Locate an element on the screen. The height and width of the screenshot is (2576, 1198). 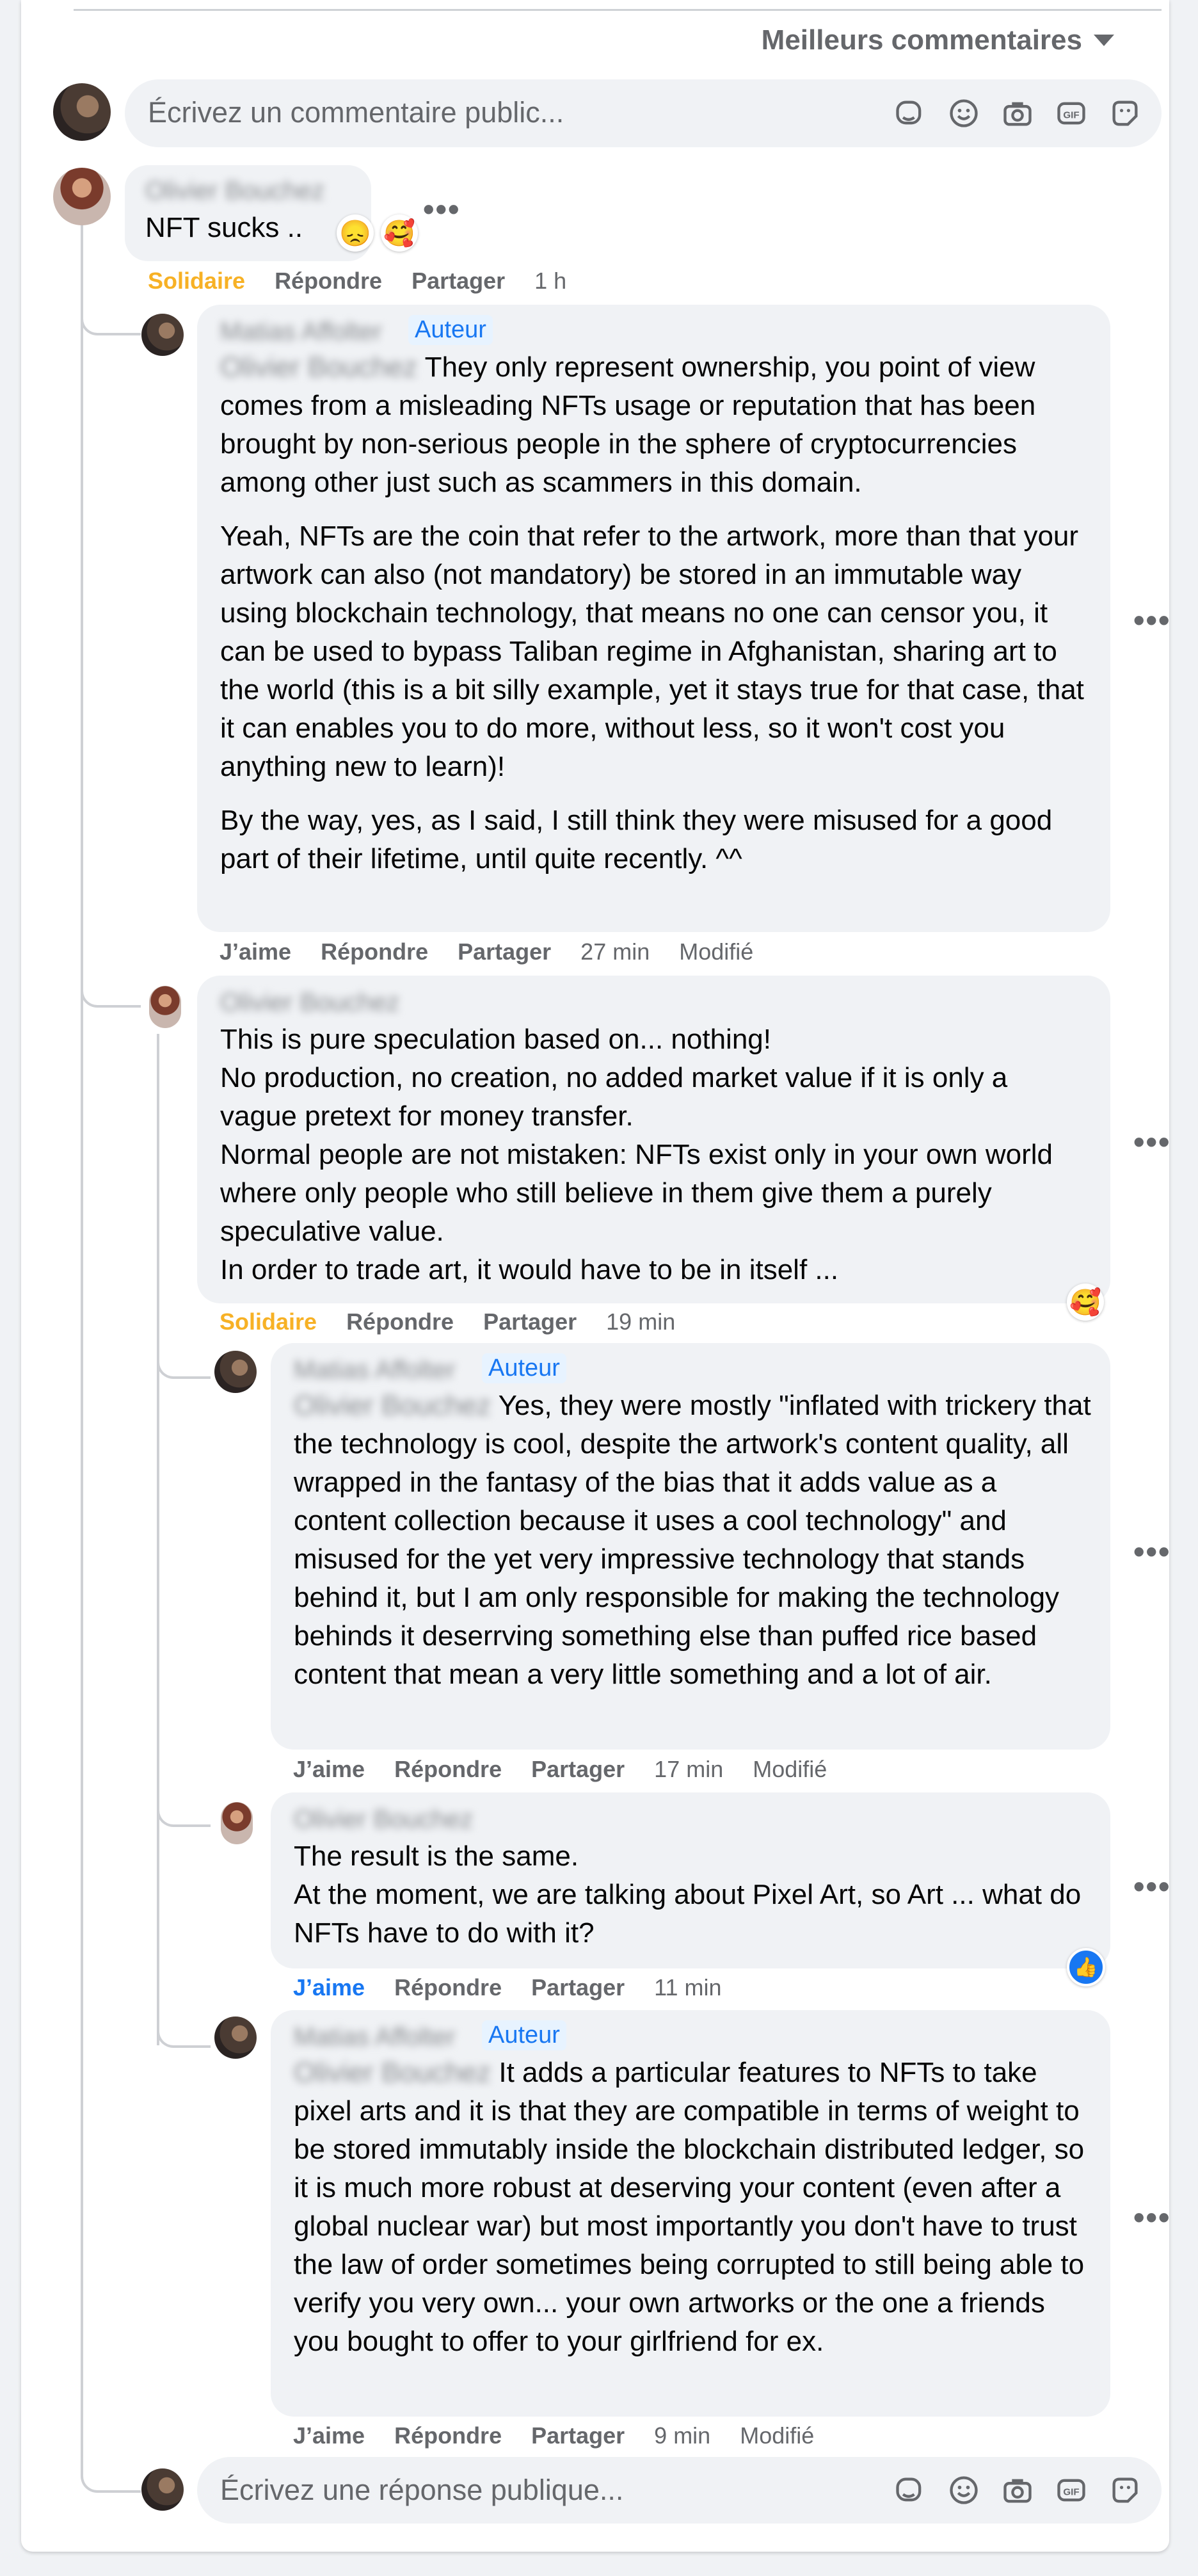
timestamp: 27 min is located at coordinates (615, 951).